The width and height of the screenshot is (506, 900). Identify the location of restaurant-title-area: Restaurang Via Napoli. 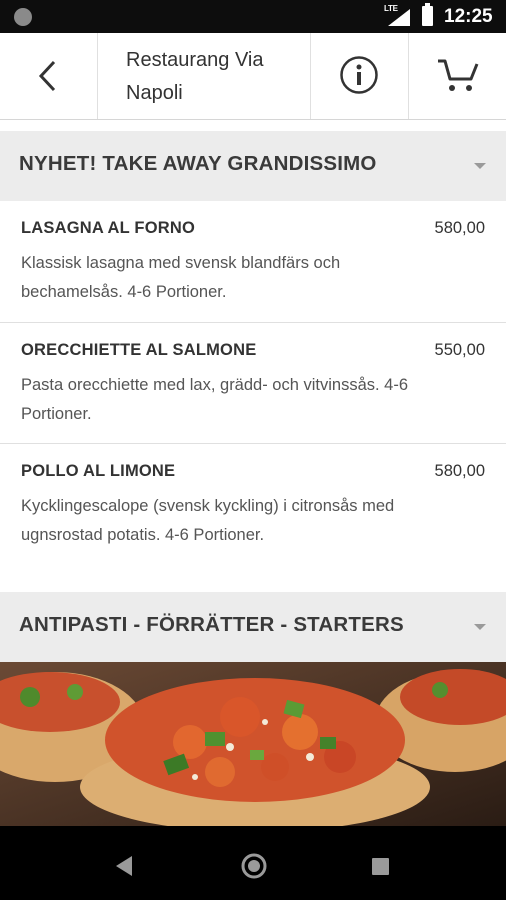
(204, 76).